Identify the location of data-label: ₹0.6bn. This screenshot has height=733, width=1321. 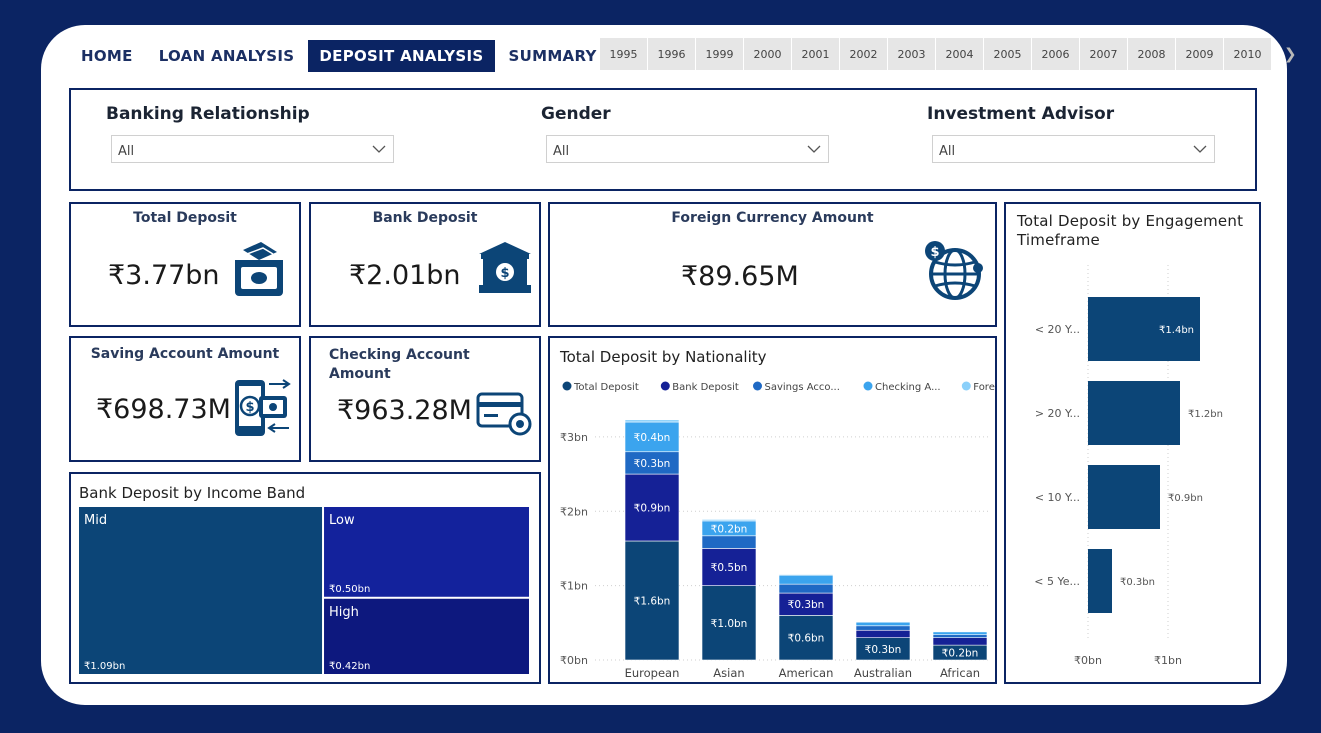
(806, 639).